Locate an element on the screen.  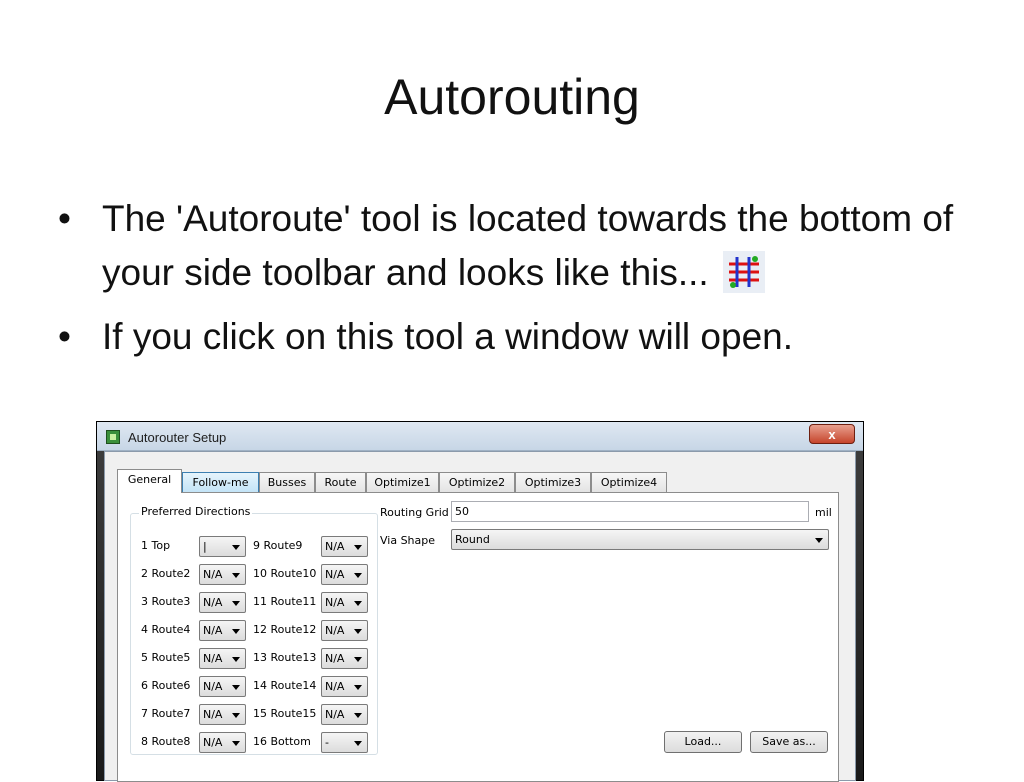
tab-optimize1: Optimize1 is located at coordinates (402, 482).